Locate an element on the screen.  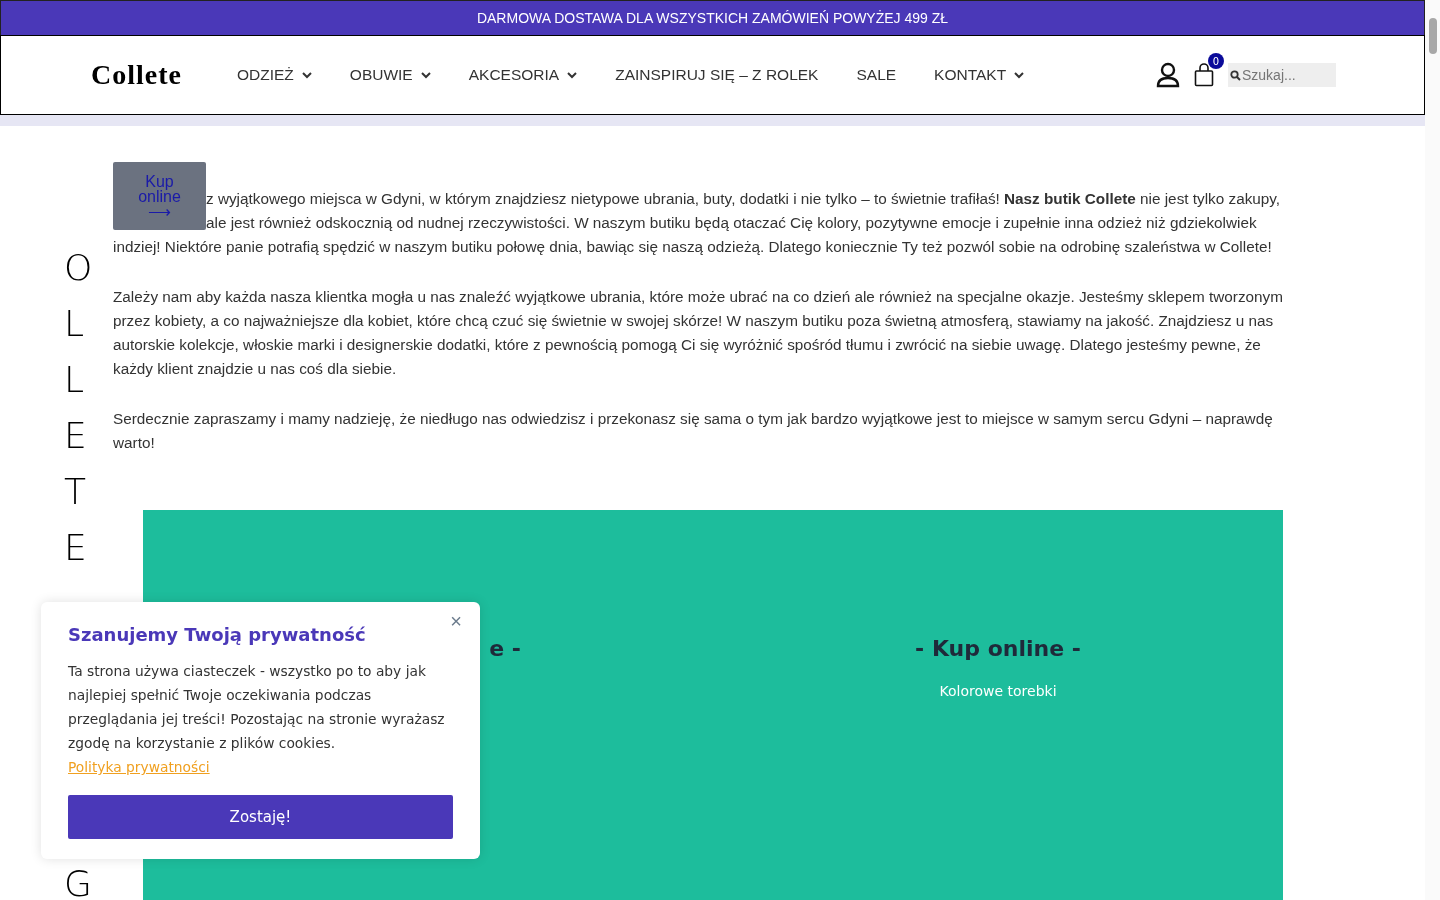
shopping-bag-icon is located at coordinates (1204, 75).